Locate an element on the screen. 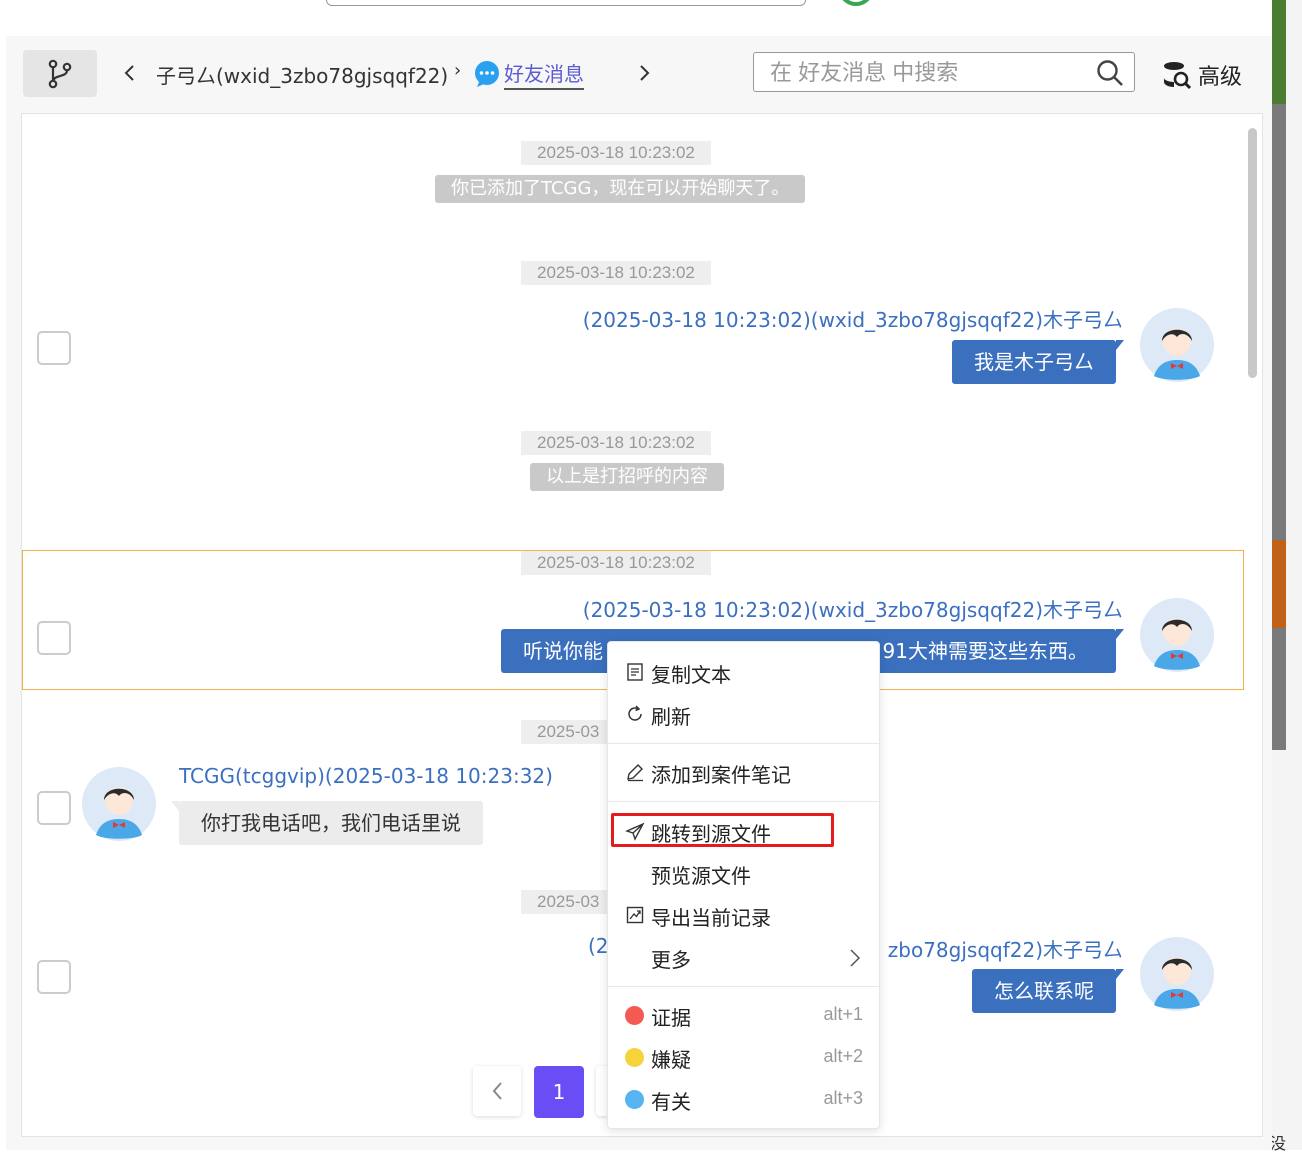 The height and width of the screenshot is (1154, 1302). menu-item-label: 复制文本 is located at coordinates (691, 675).